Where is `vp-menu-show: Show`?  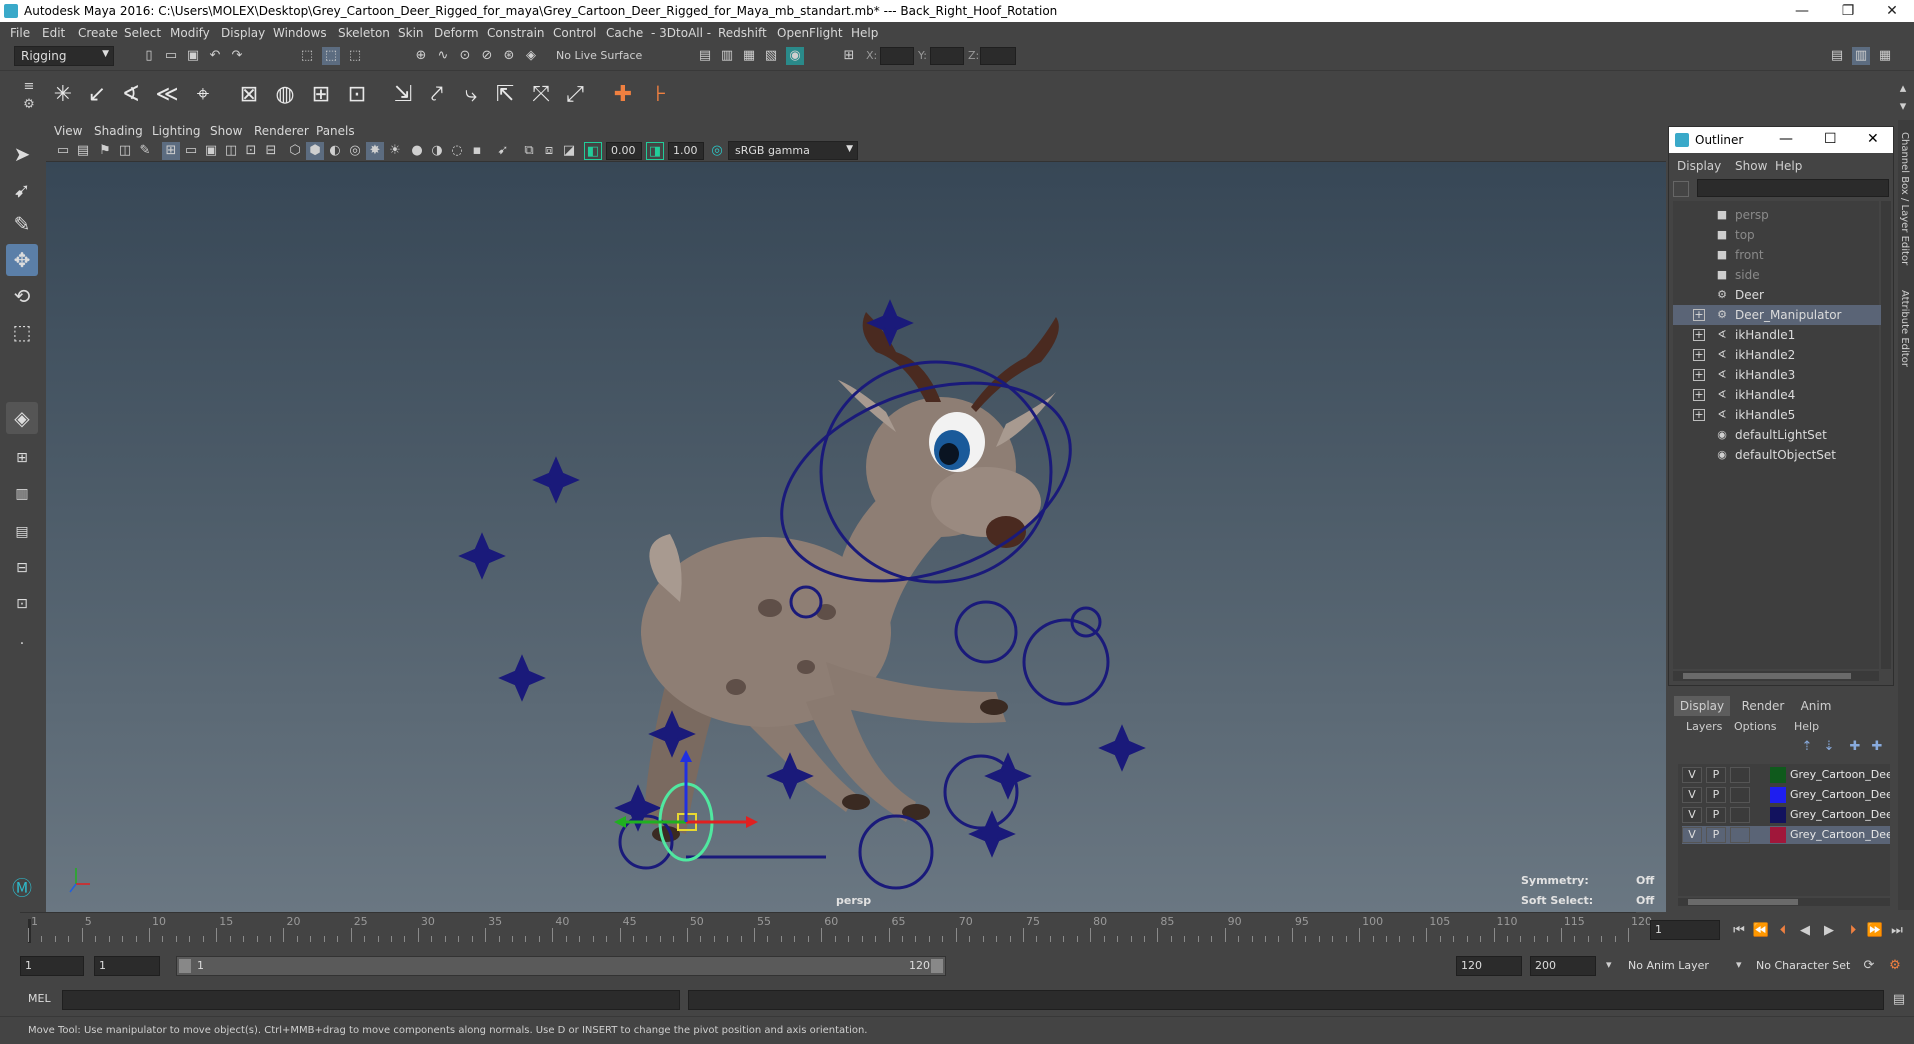
vp-menu-show: Show is located at coordinates (226, 131).